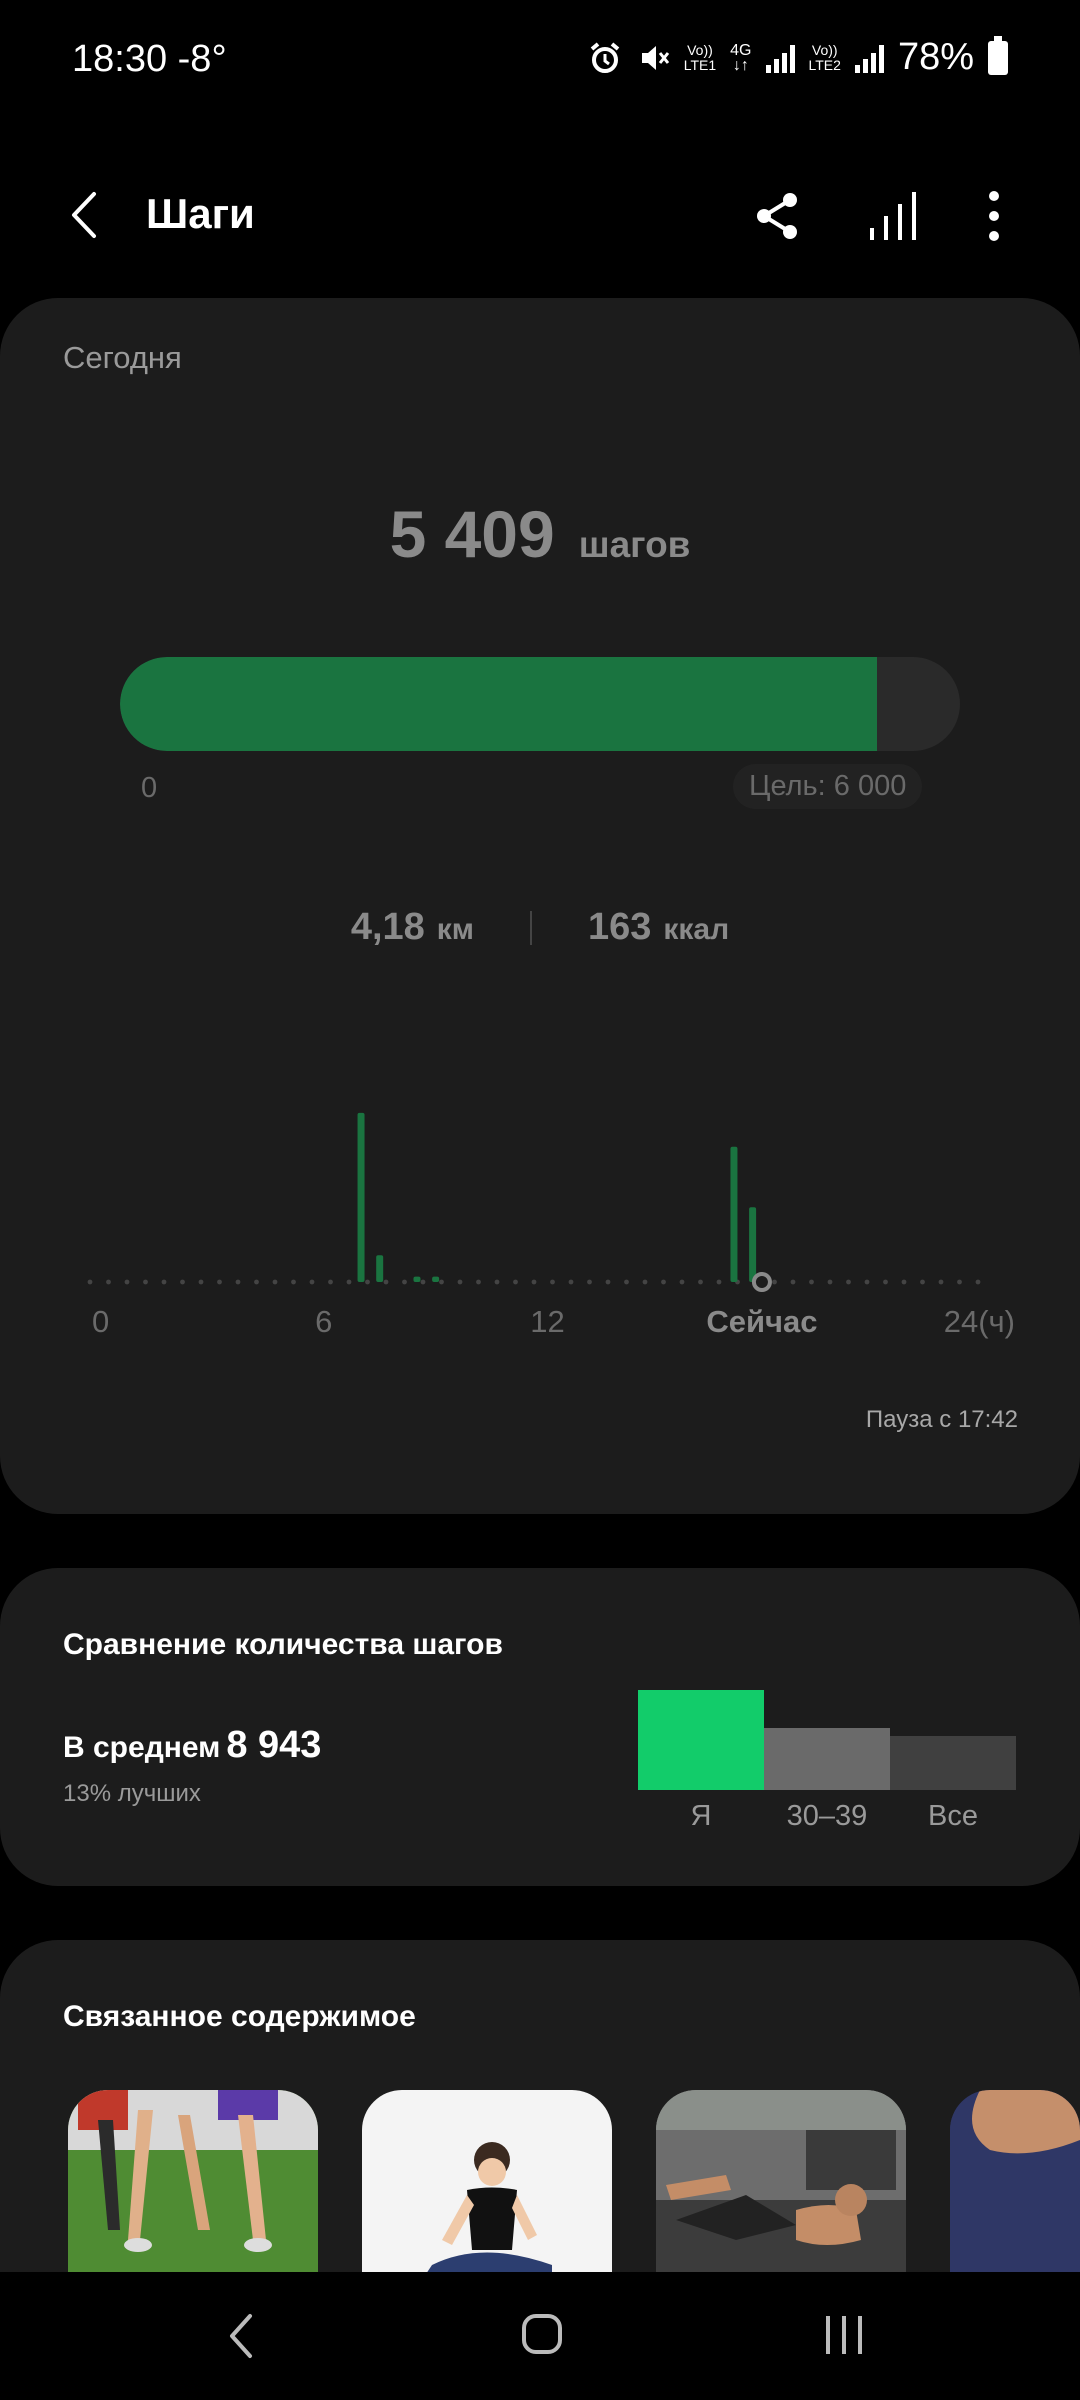 This screenshot has width=1080, height=2400. I want to click on distance-unit: км, so click(455, 929).